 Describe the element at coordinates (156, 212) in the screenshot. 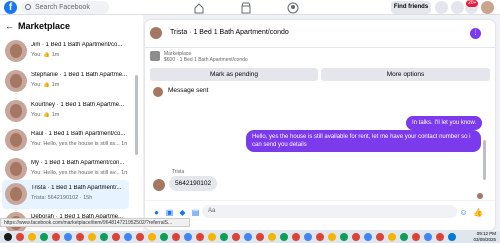

I see `microphone-icon: ●` at that location.